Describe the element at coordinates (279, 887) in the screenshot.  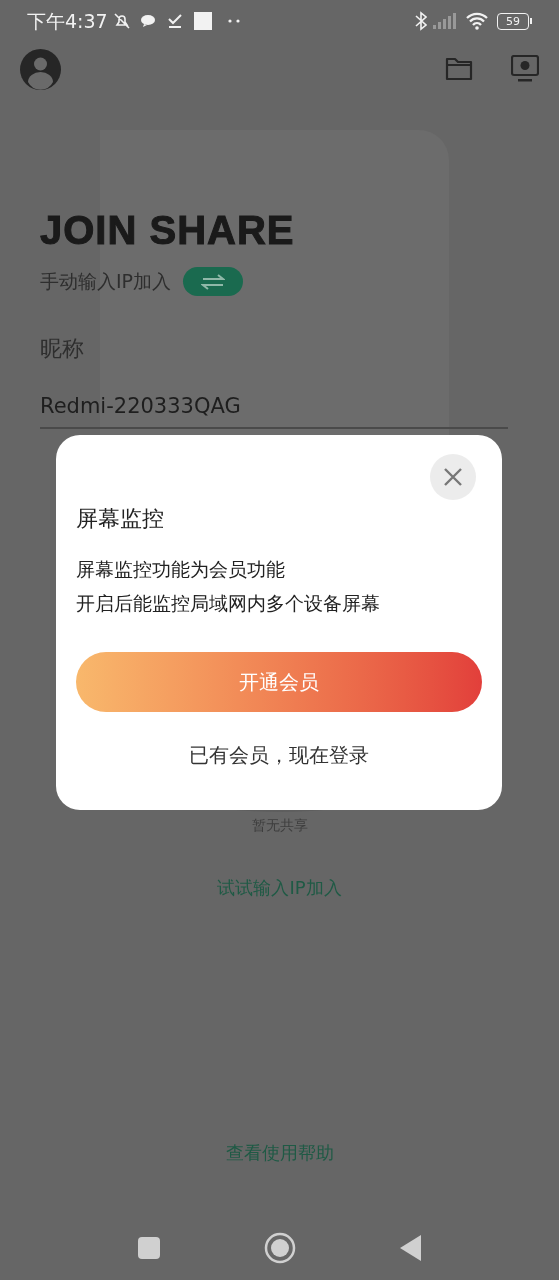
I see `manual-ip-link: 试试输入IP加入` at that location.